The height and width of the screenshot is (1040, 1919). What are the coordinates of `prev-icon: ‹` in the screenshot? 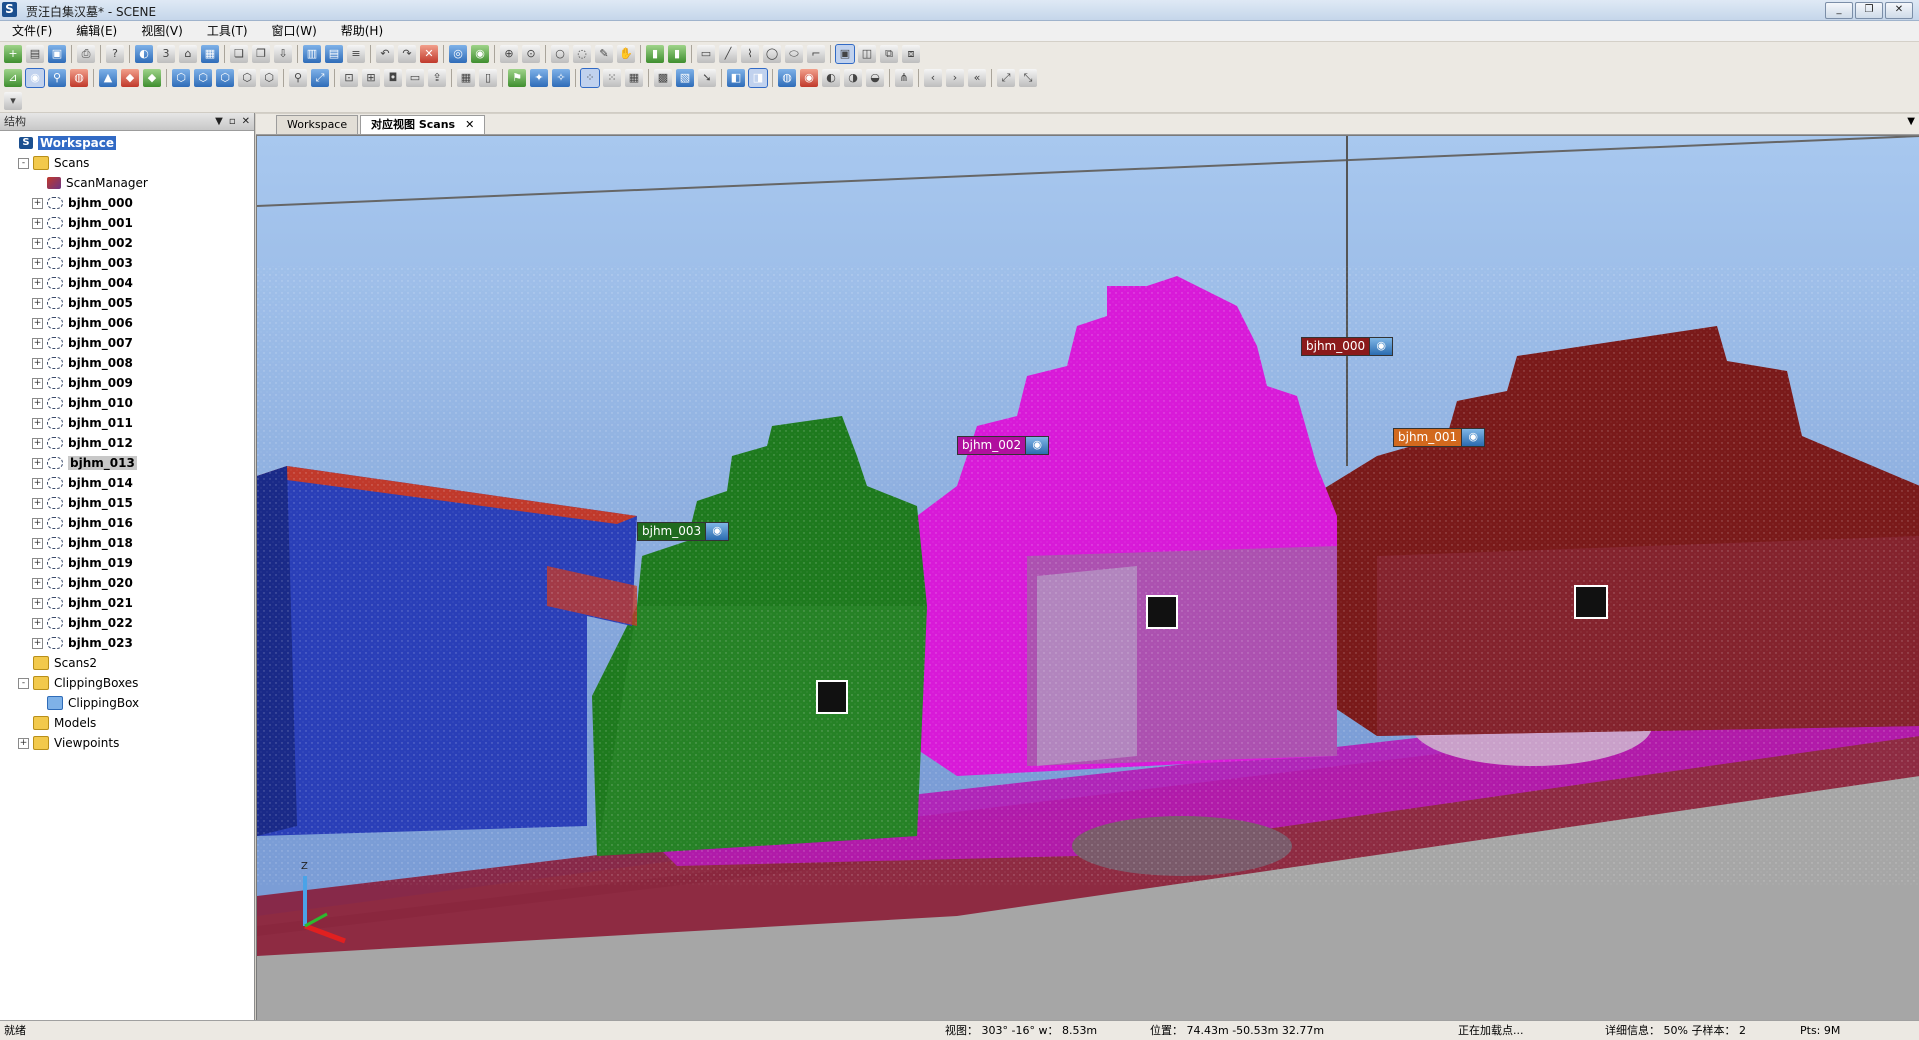 It's located at (933, 78).